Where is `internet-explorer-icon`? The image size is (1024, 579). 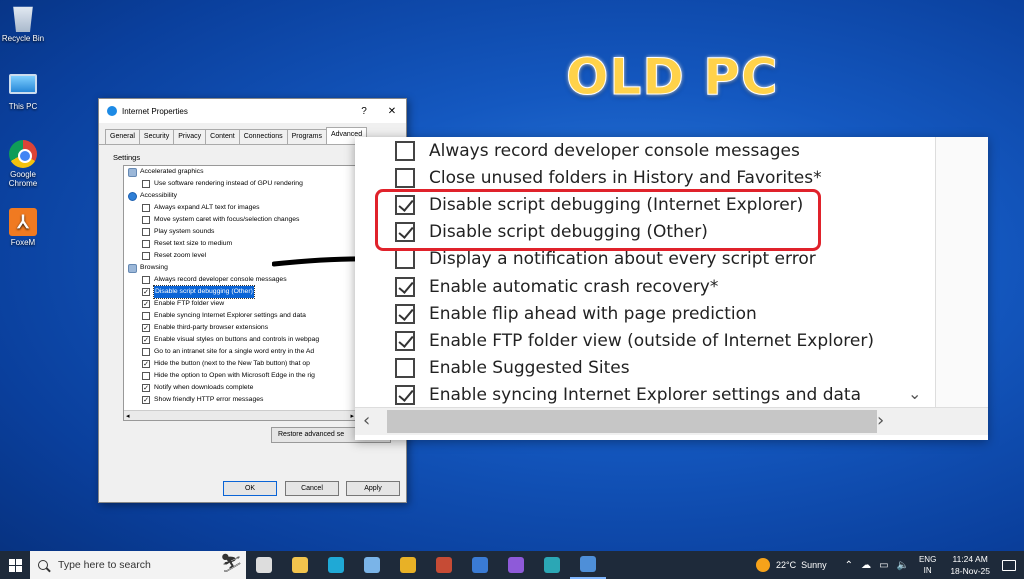
internet-explorer-icon is located at coordinates (112, 111).